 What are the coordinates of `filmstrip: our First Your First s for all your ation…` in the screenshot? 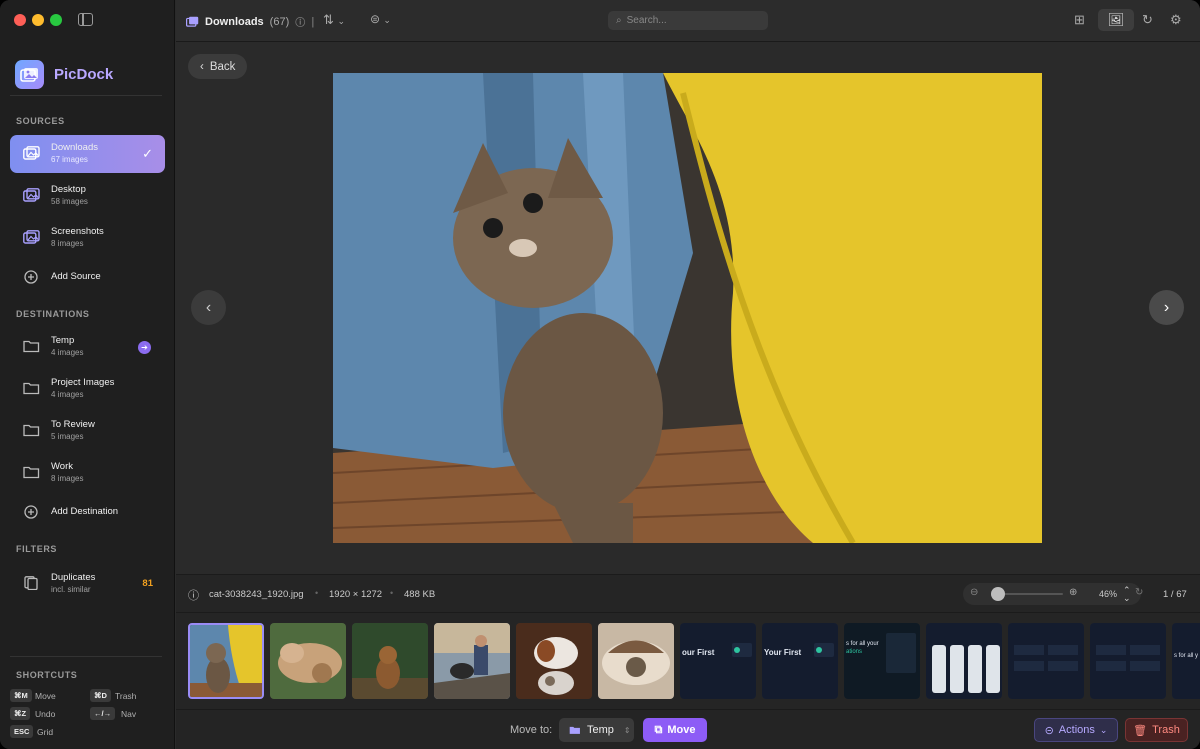 It's located at (688, 661).